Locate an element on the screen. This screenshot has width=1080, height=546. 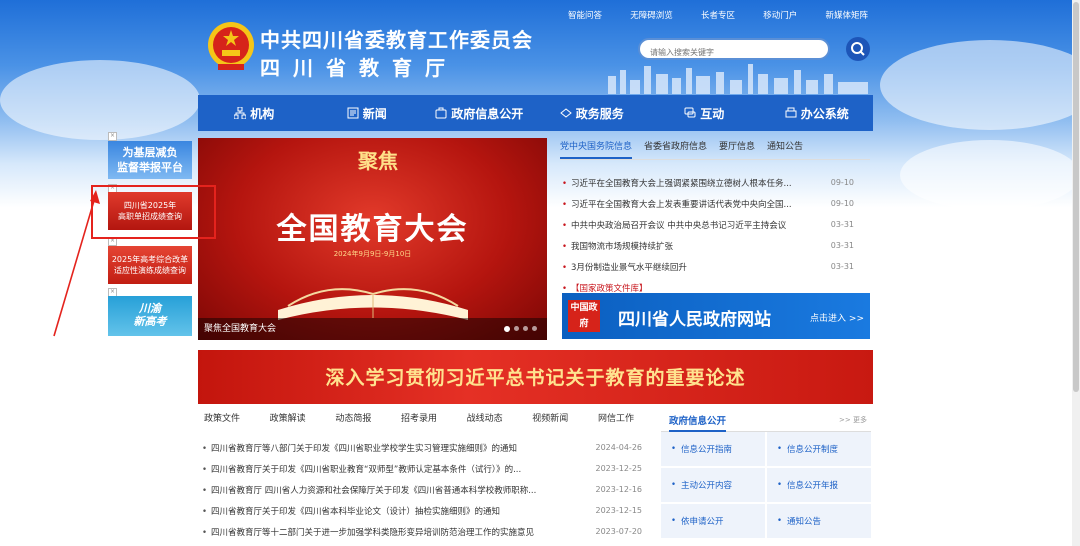
gov-open-item: 主动公开内容 is located at coordinates (713, 485).